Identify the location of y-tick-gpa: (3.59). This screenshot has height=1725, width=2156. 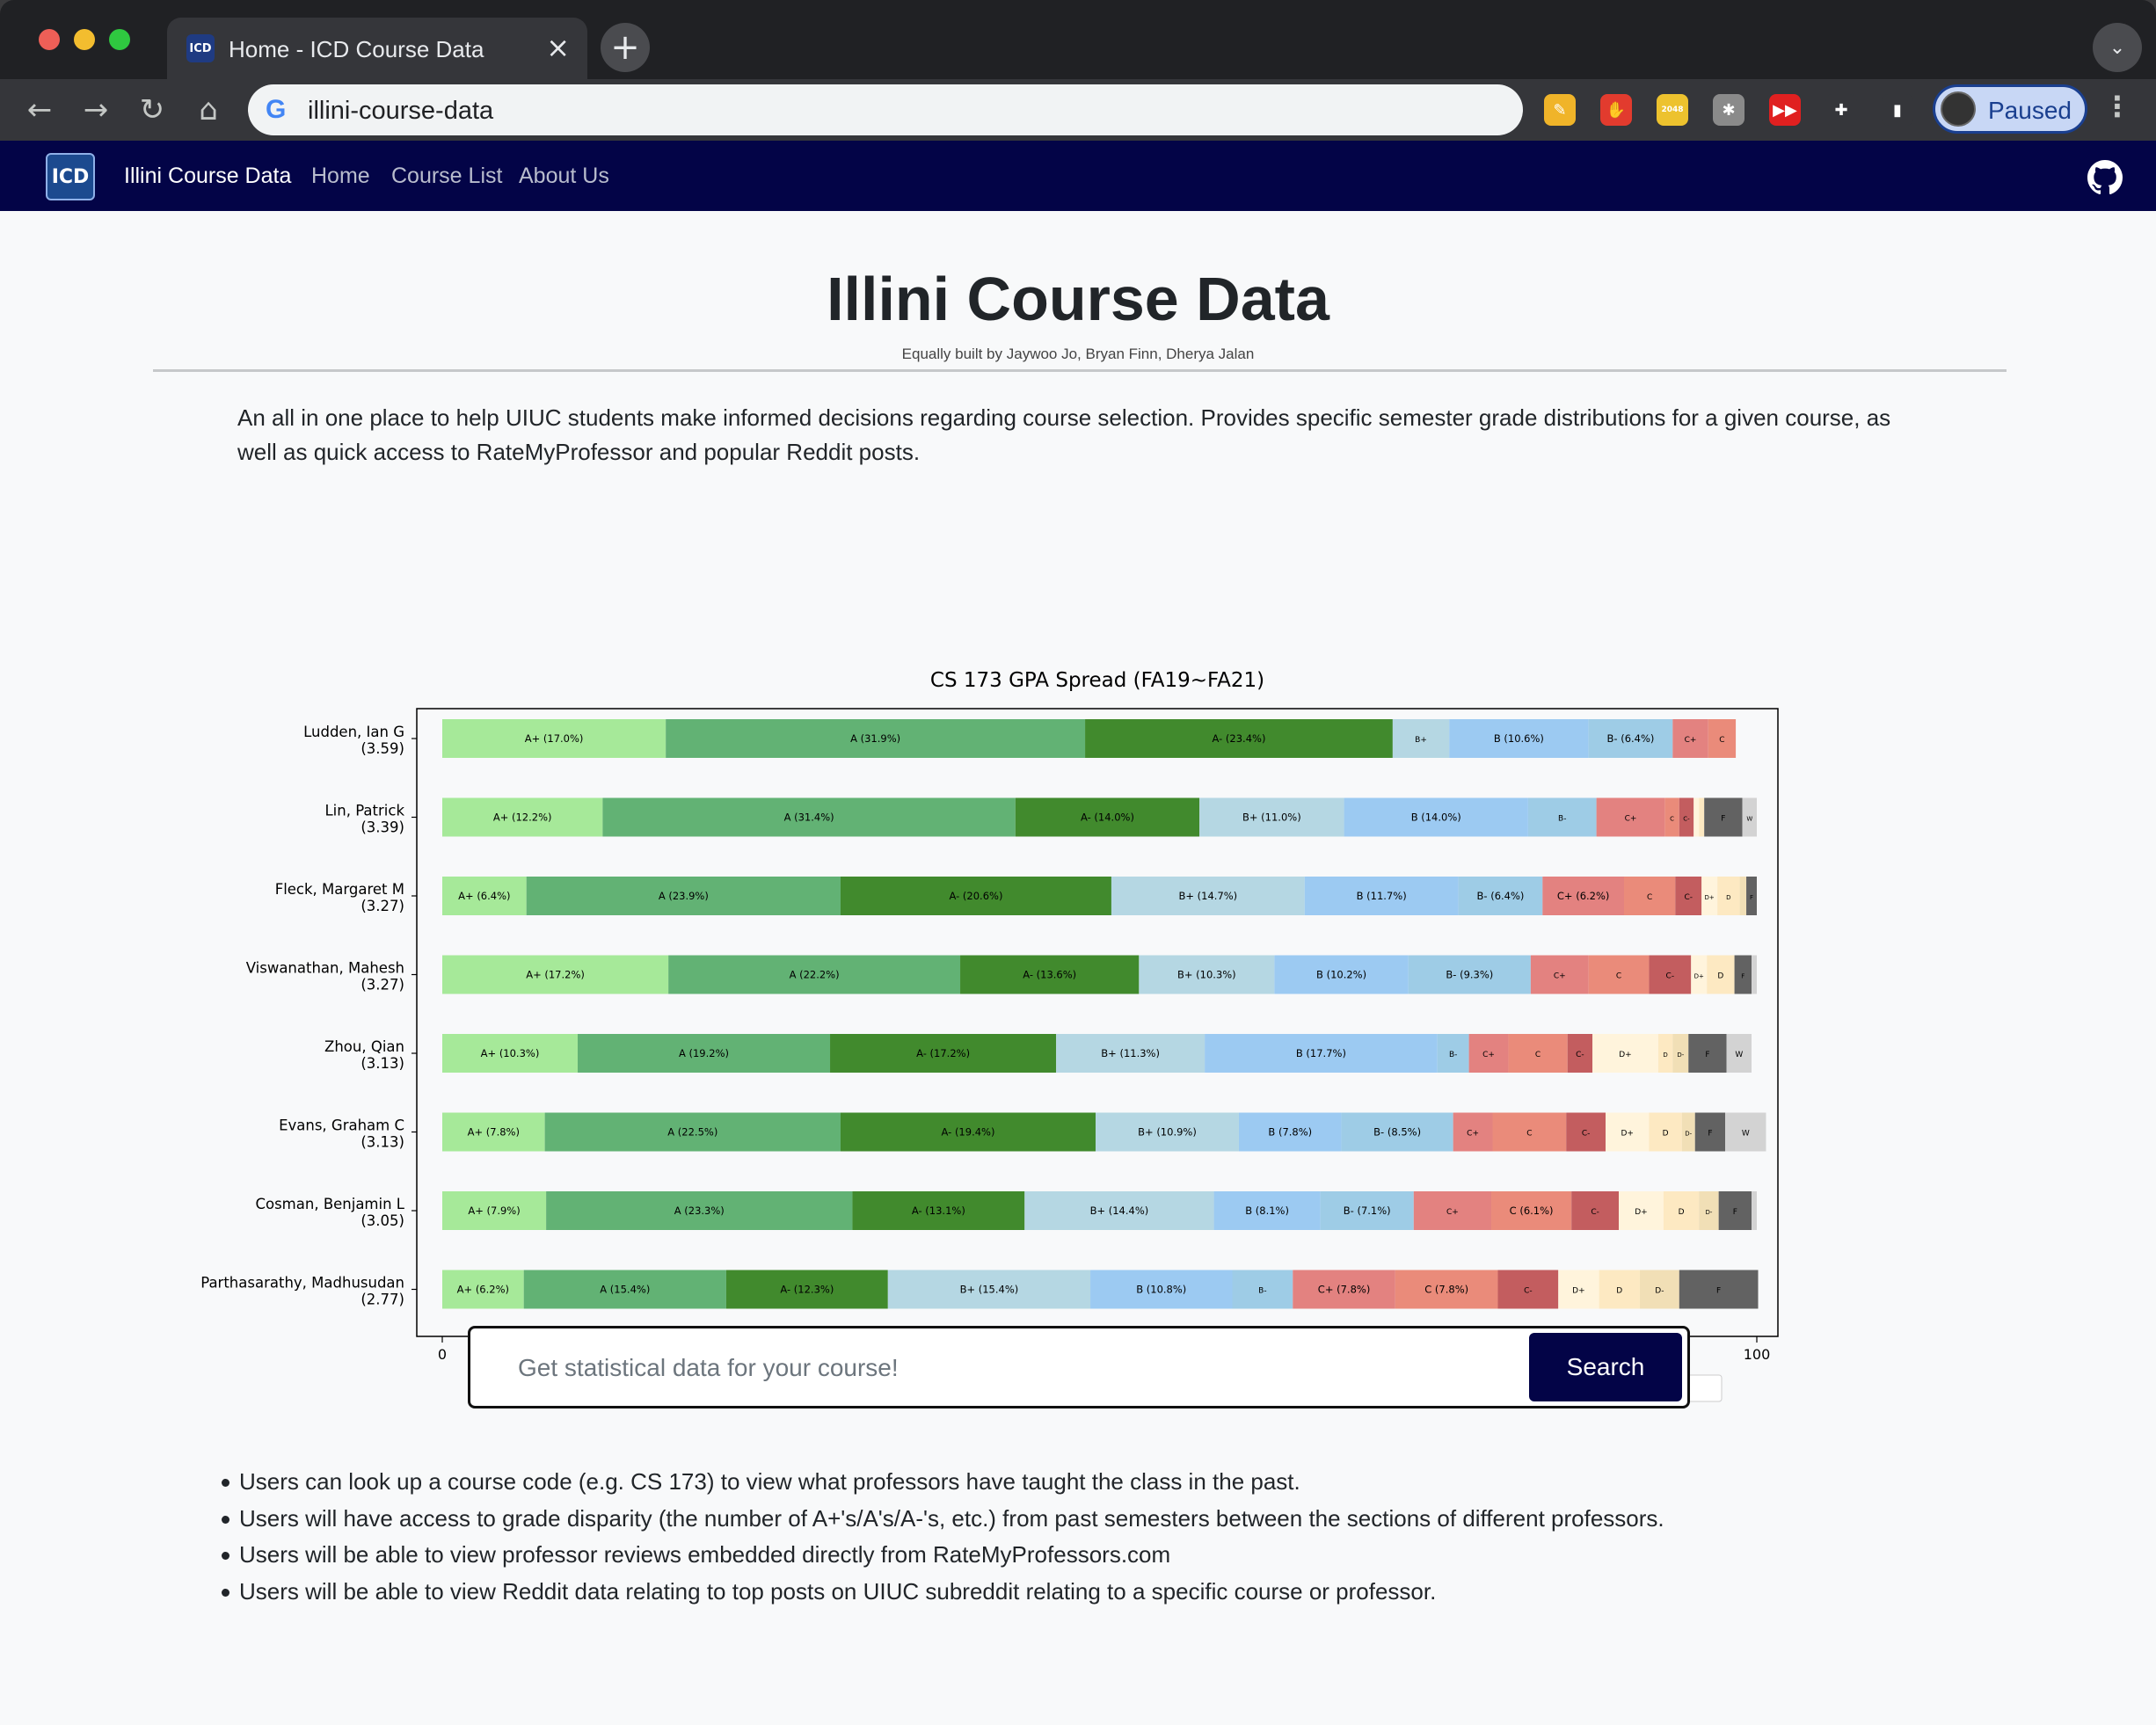
(382, 748).